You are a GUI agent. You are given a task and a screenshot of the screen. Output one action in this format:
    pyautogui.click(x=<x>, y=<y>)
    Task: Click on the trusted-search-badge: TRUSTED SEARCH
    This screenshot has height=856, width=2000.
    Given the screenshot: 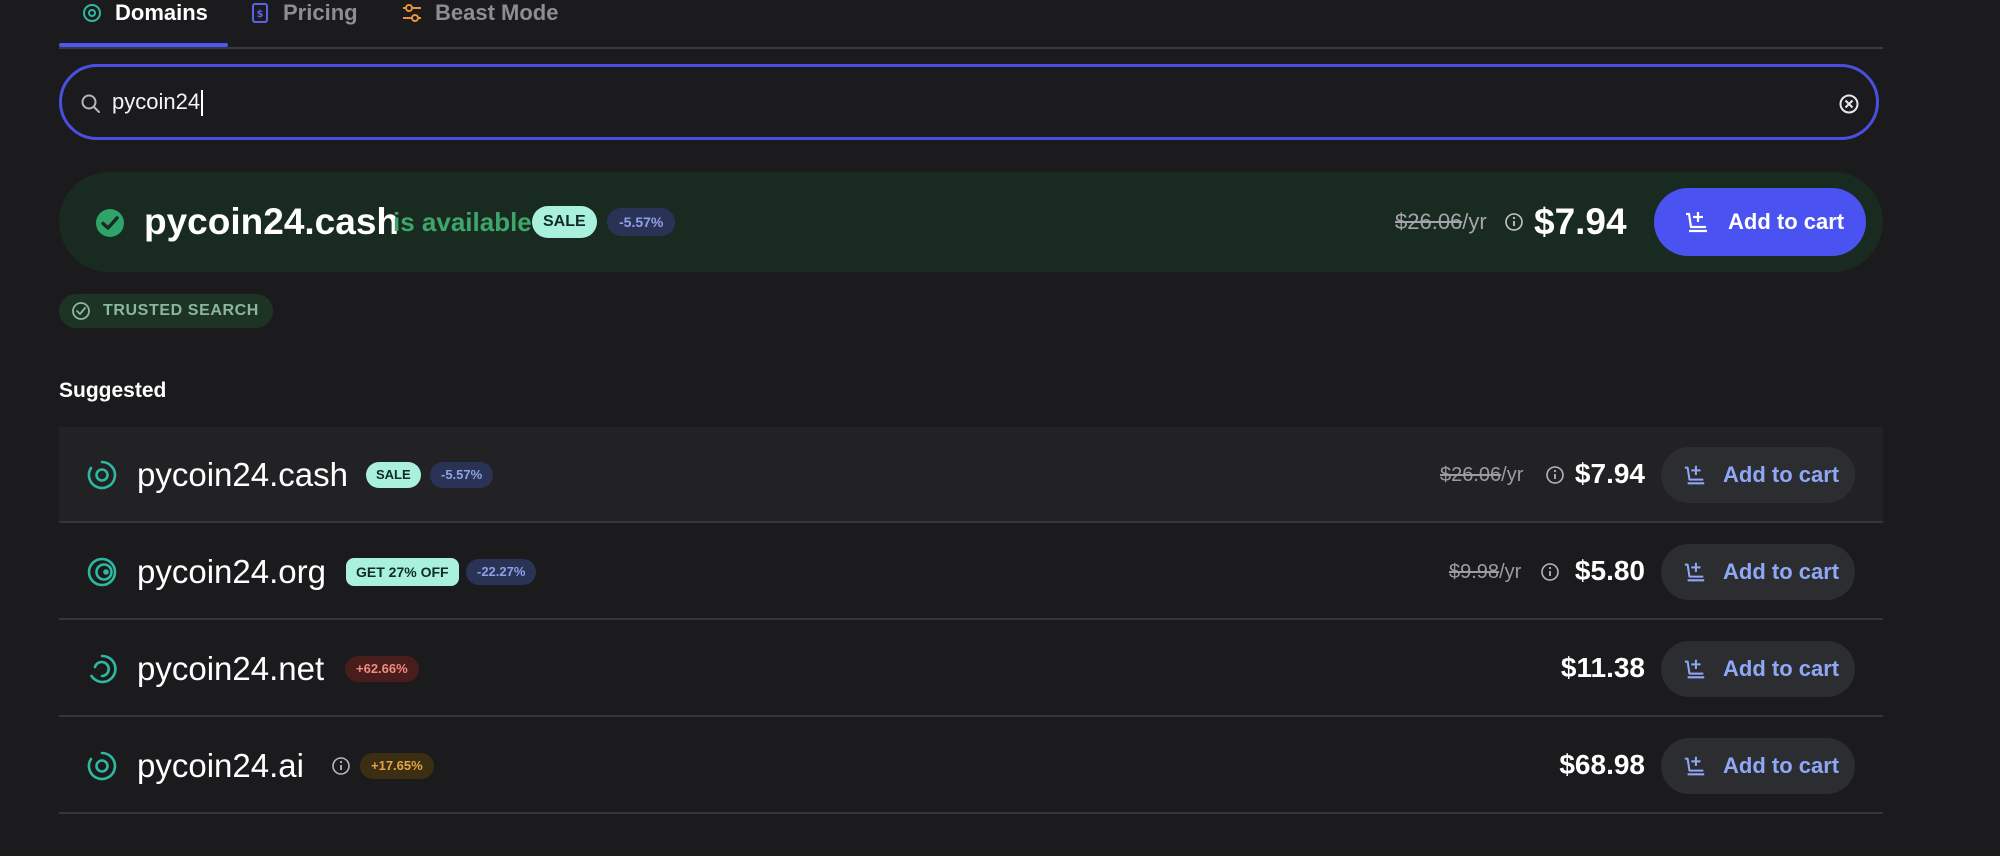 What is the action you would take?
    pyautogui.click(x=166, y=311)
    